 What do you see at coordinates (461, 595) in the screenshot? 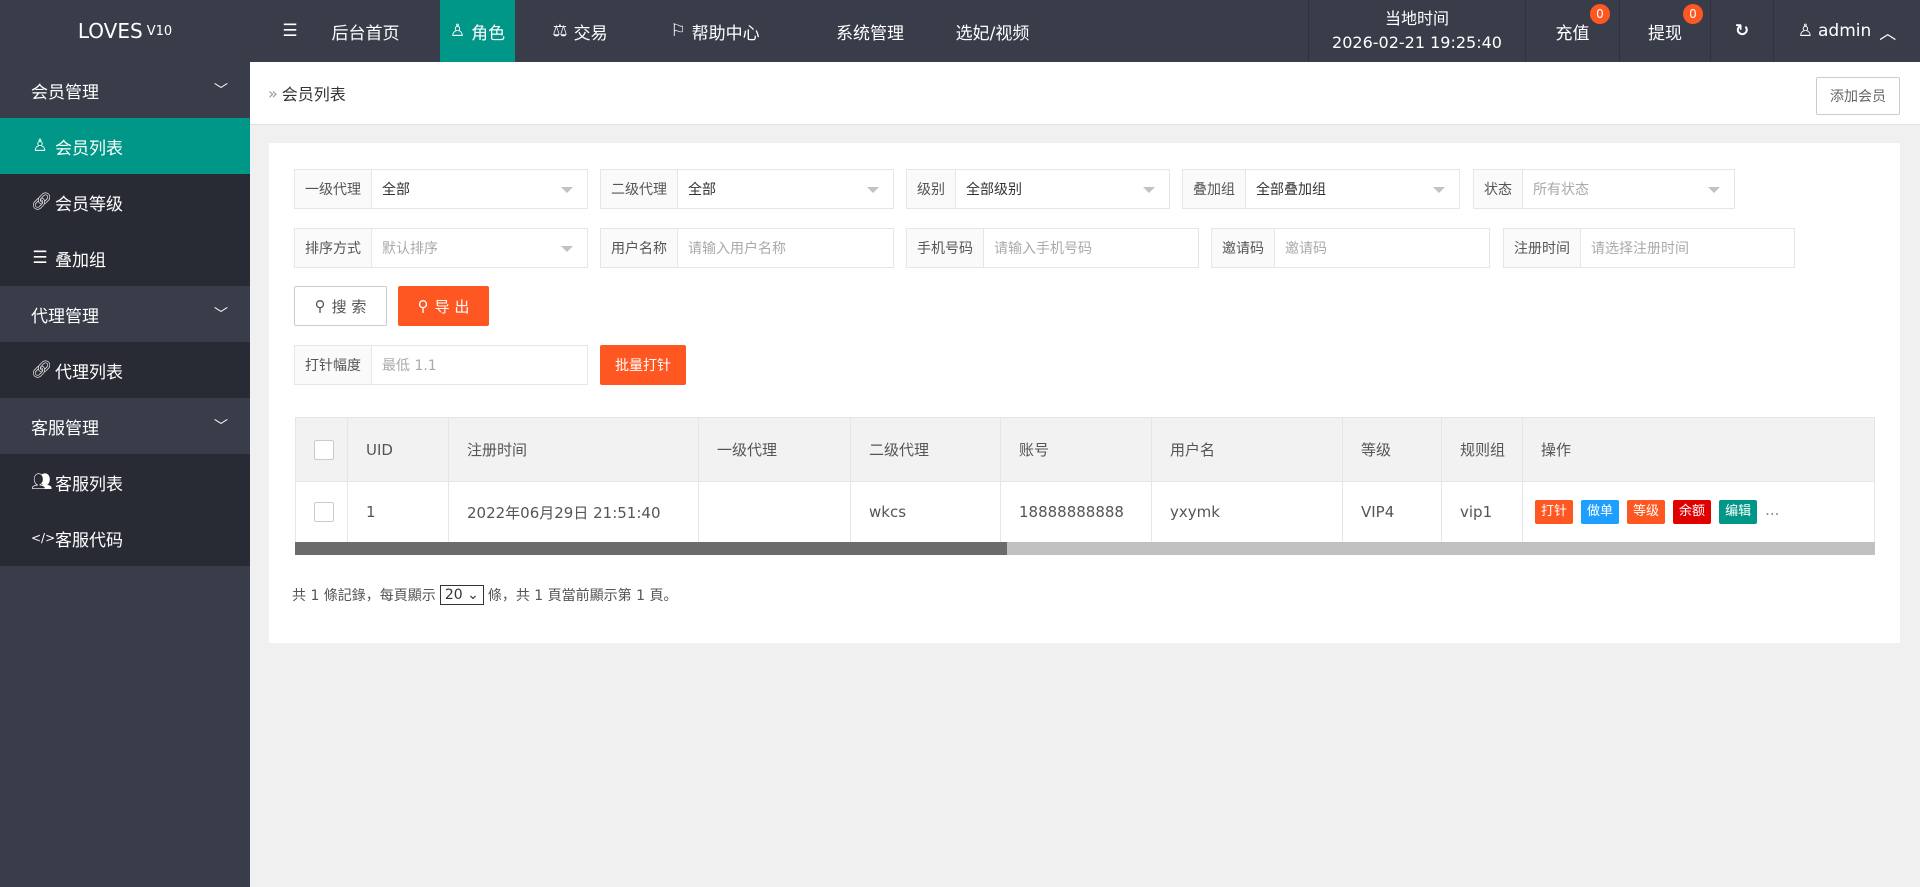
I see `page-size-select: 20 ⌄` at bounding box center [461, 595].